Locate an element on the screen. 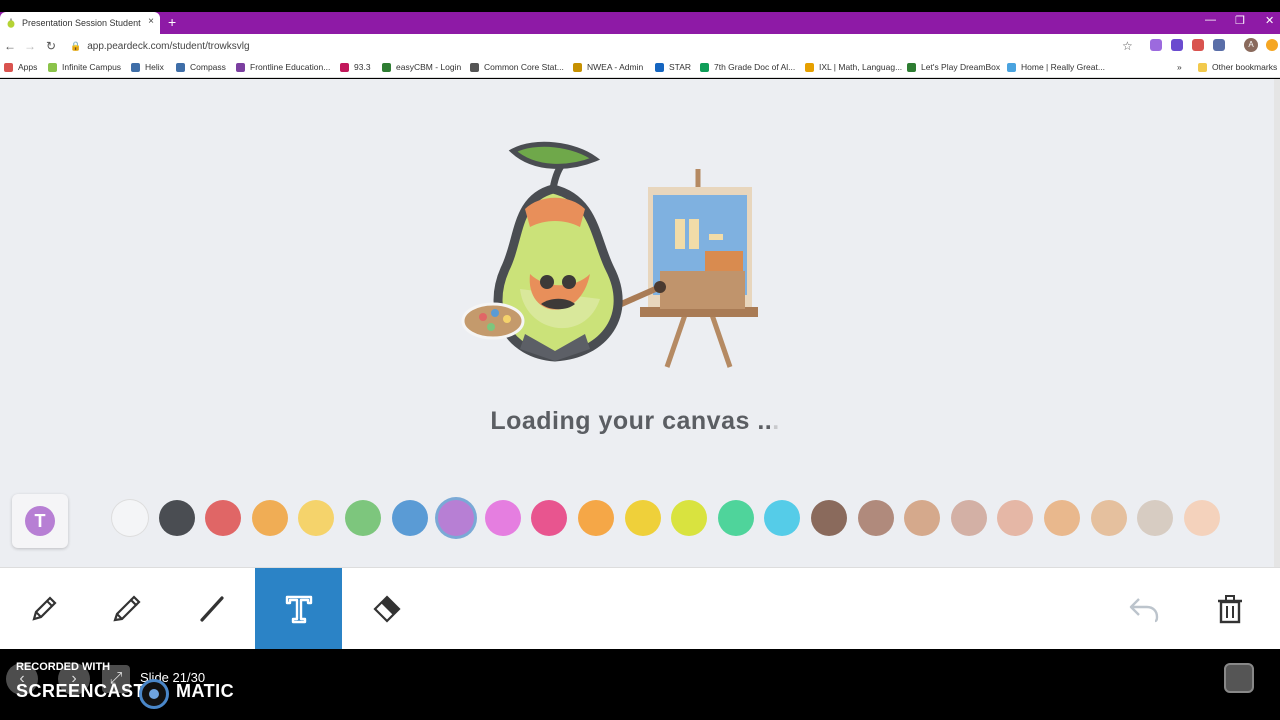 The image size is (1280, 720). reload-icon: ↻ is located at coordinates (51, 46).